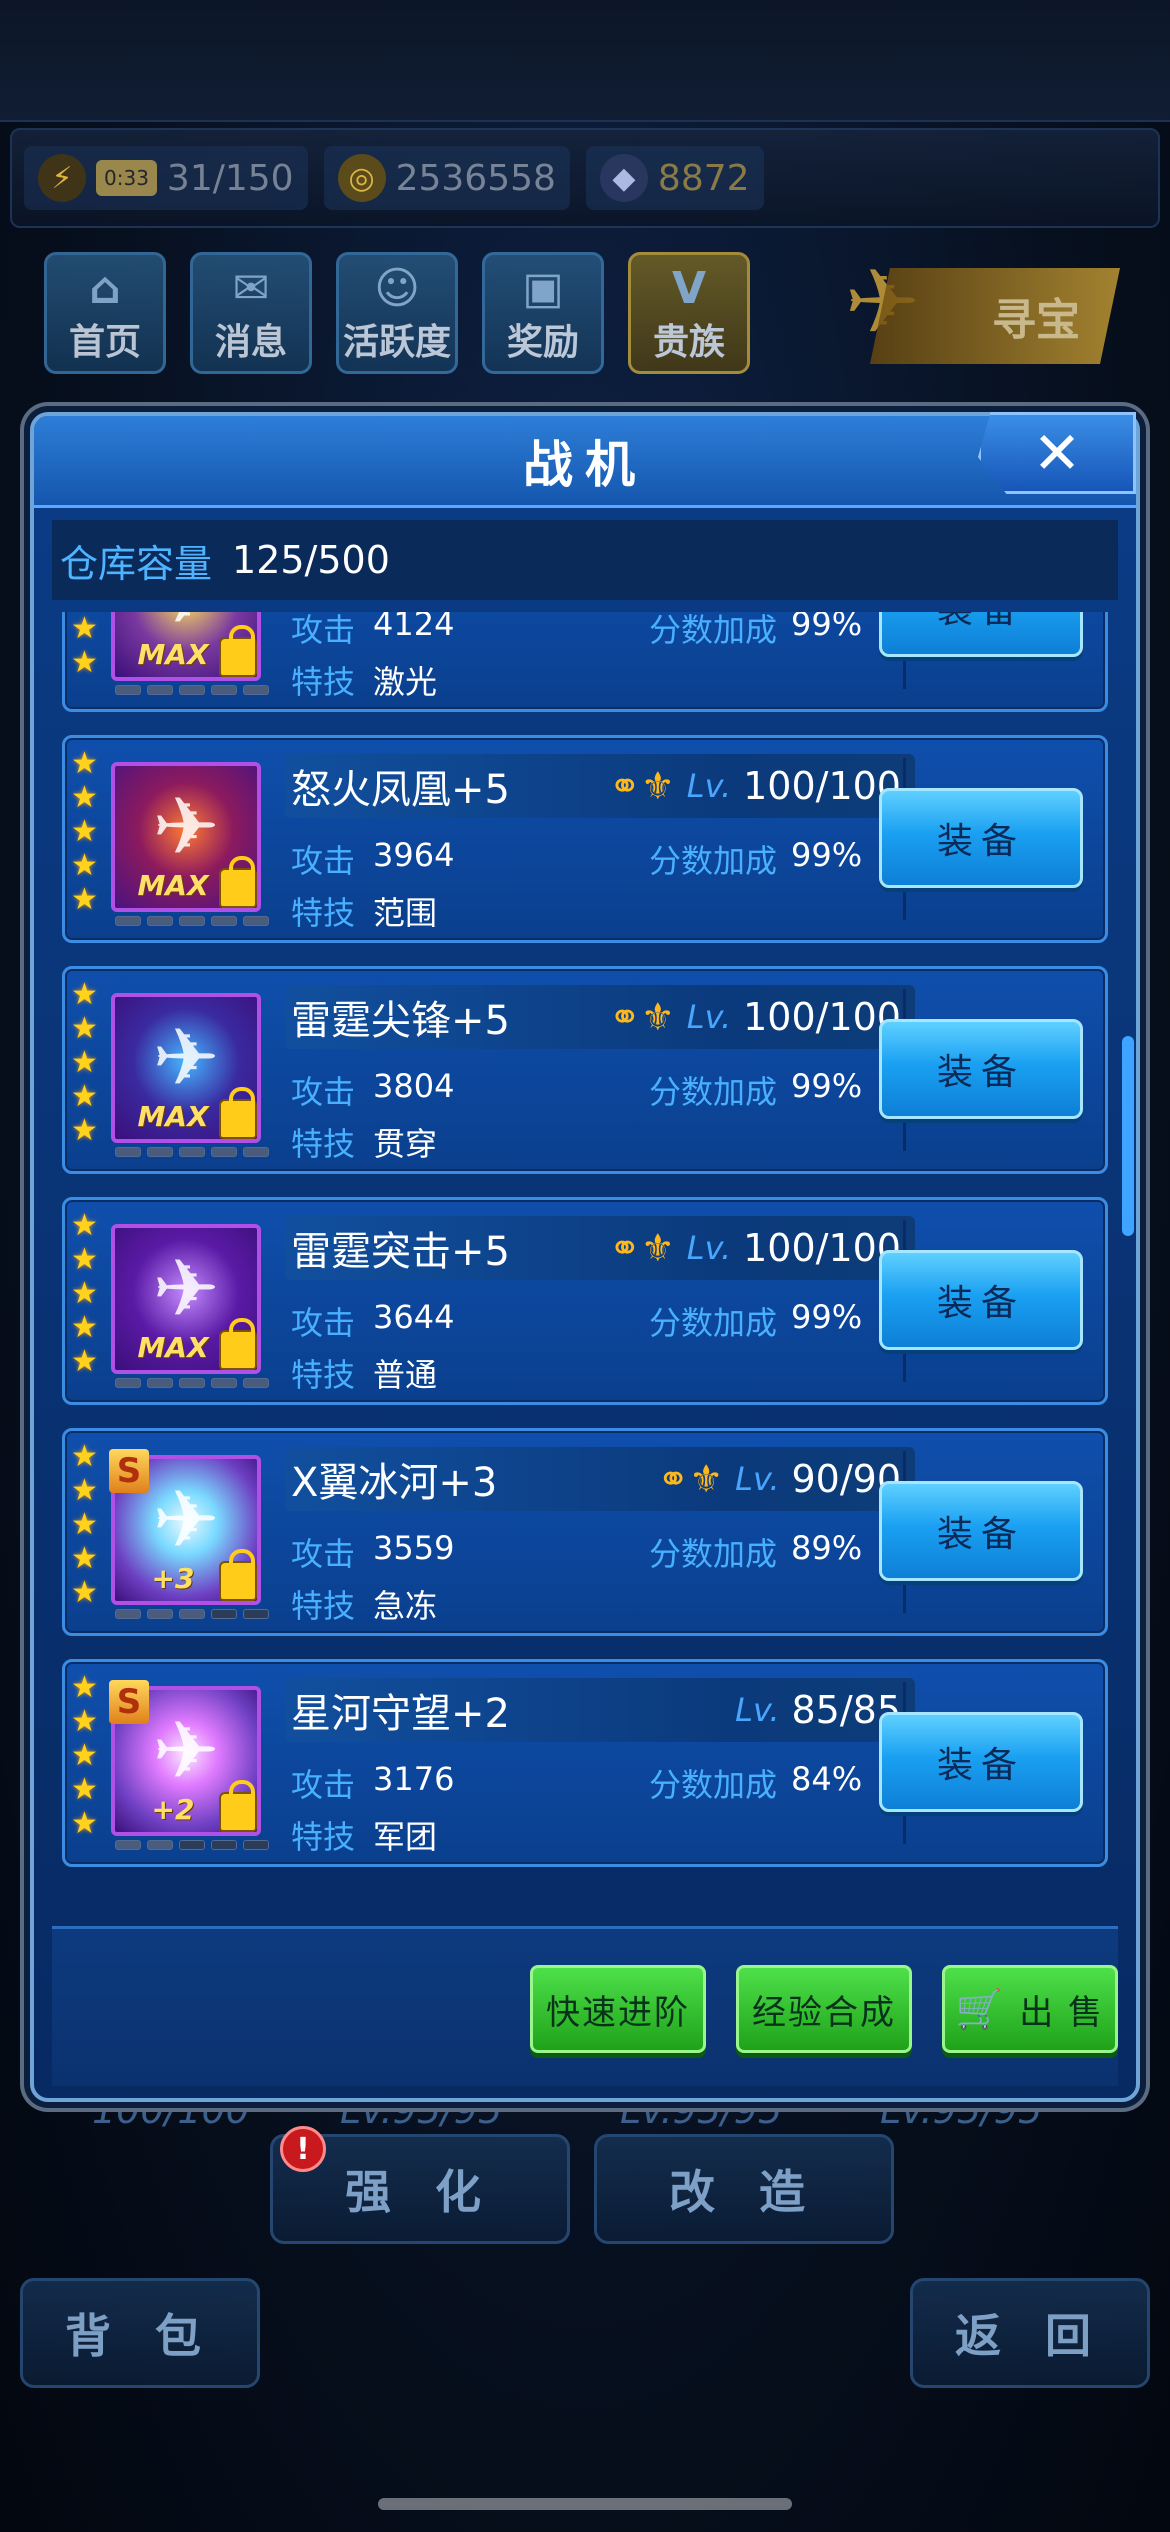 The image size is (1170, 2532). Describe the element at coordinates (364, 1373) in the screenshot. I see `skill-stat: 特技 普通` at that location.